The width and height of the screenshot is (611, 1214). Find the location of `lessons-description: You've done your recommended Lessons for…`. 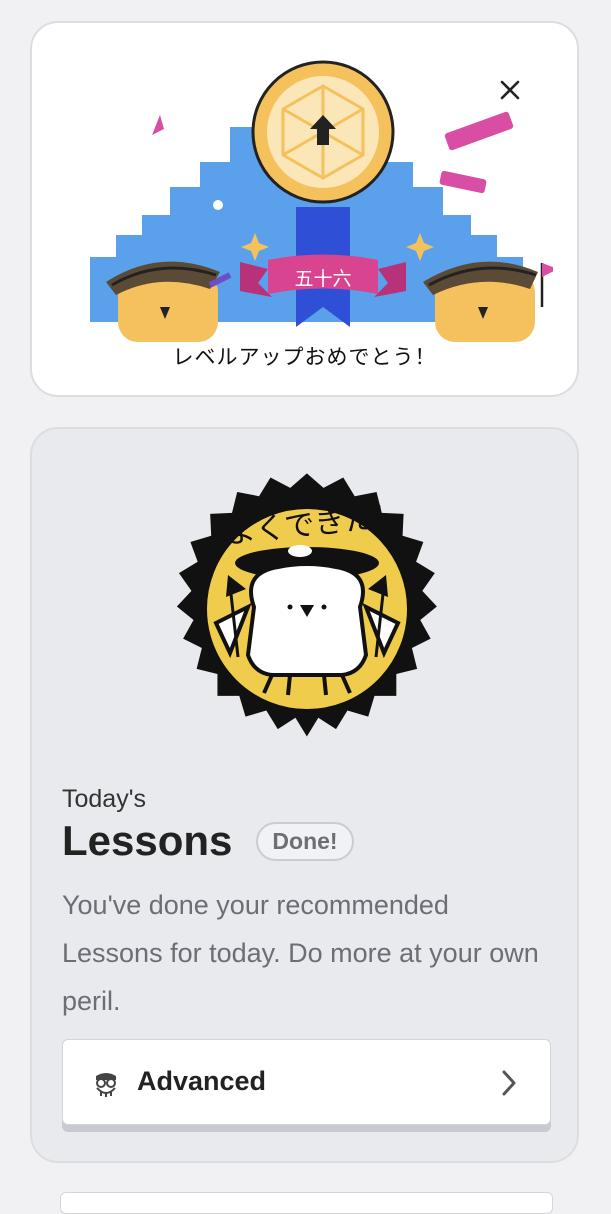

lessons-description: You've done your recommended Lessons for… is located at coordinates (300, 953).